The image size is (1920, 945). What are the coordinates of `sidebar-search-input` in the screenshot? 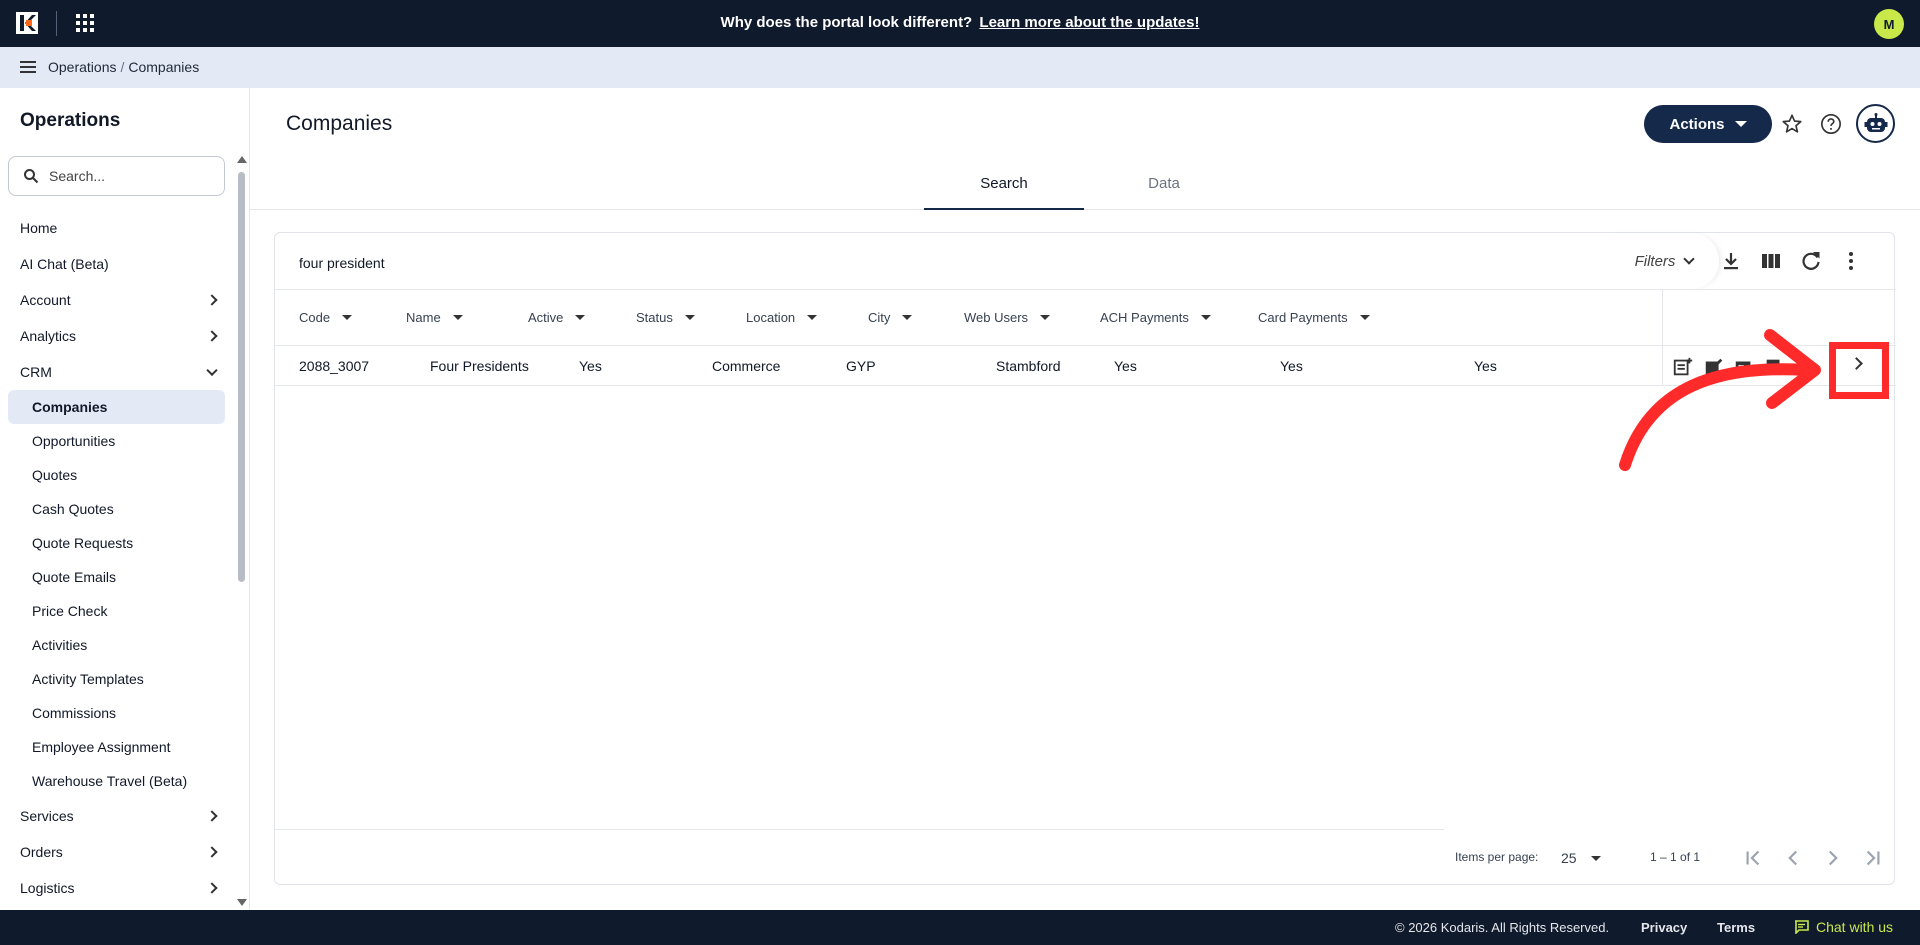 It's located at (129, 176).